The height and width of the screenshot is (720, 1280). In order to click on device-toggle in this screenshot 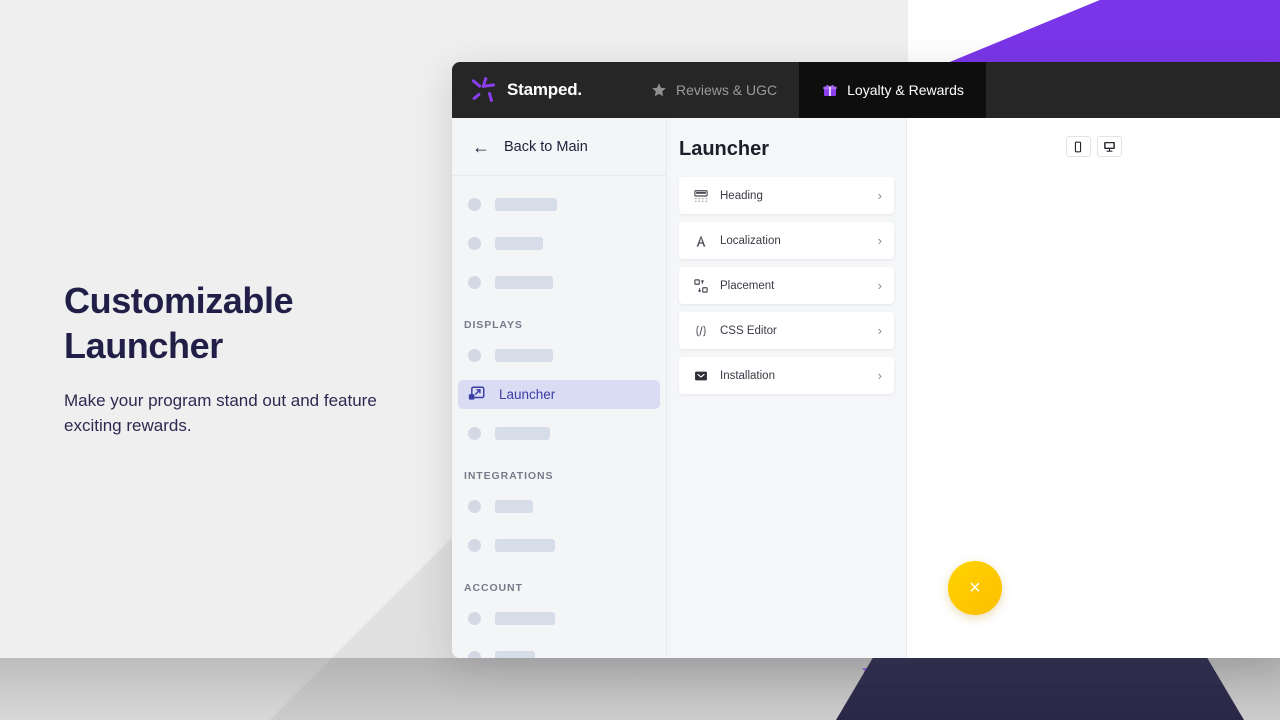, I will do `click(1093, 137)`.